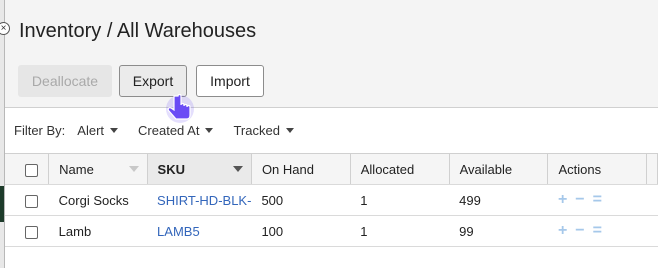  Describe the element at coordinates (98, 231) in the screenshot. I see `cell-name: Lamb` at that location.